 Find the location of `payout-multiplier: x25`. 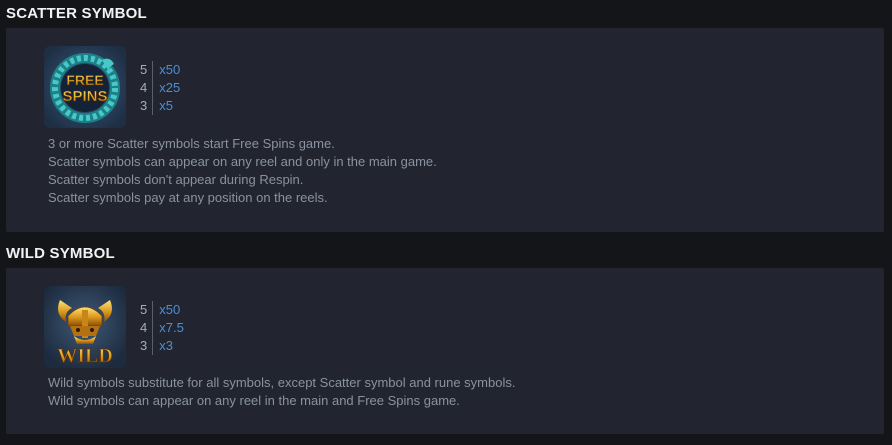

payout-multiplier: x25 is located at coordinates (166, 88).